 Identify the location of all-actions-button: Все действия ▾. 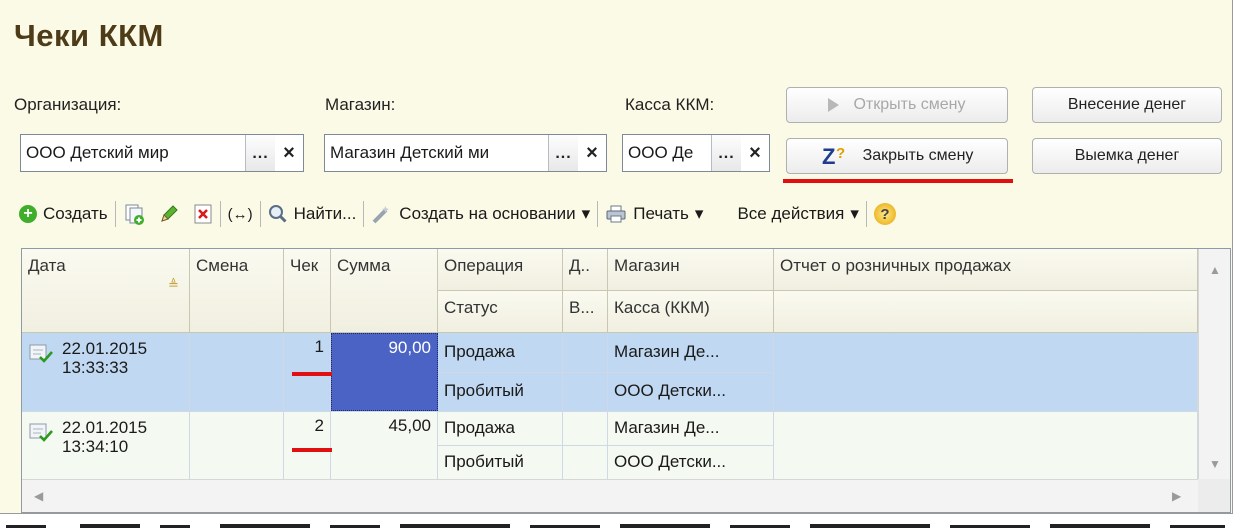
(797, 214).